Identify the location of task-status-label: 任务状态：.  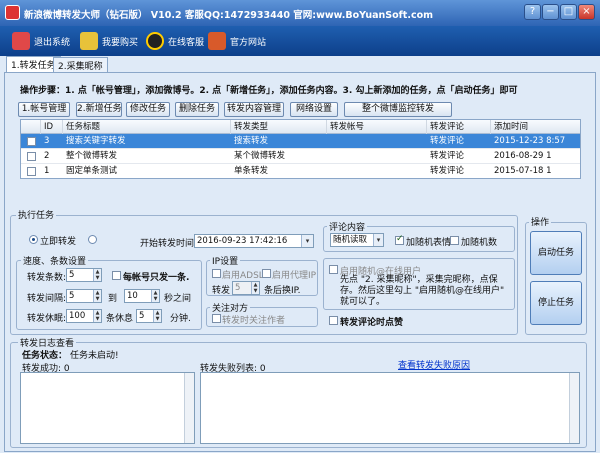
(45, 356).